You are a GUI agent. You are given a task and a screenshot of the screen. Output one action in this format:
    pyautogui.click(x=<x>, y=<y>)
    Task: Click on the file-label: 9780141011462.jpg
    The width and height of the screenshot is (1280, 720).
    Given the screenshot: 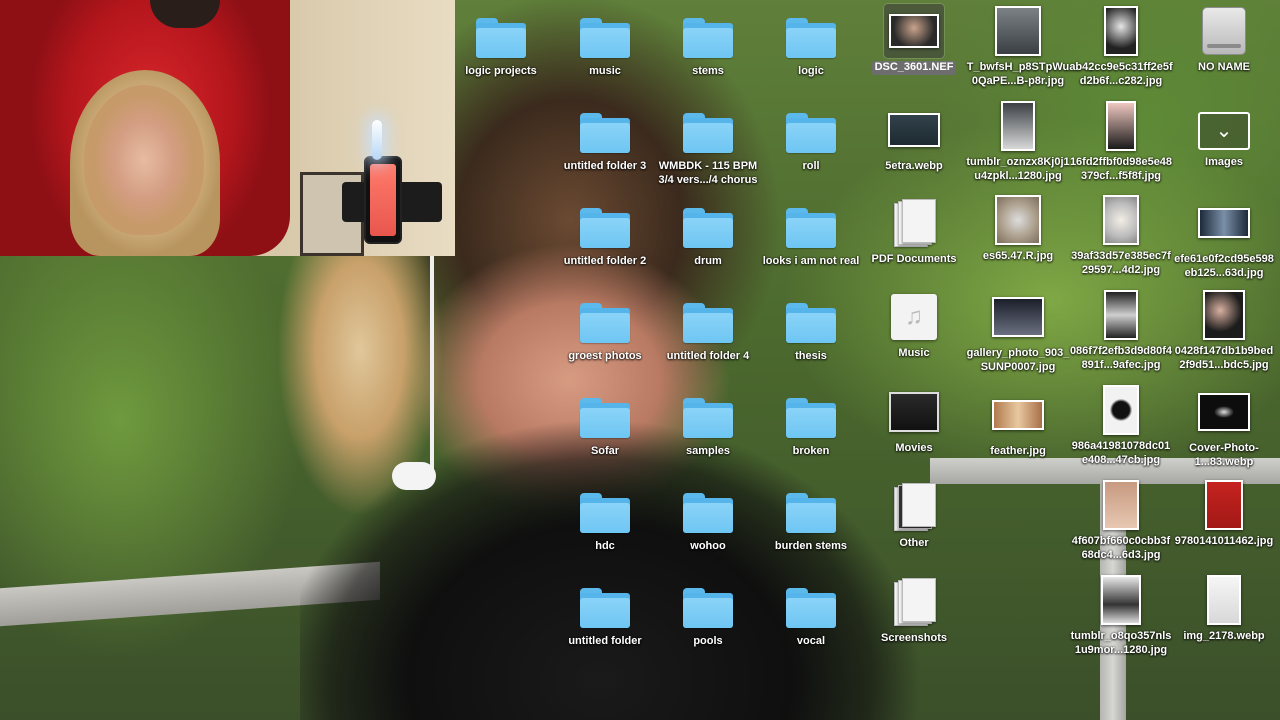 What is the action you would take?
    pyautogui.click(x=1224, y=541)
    